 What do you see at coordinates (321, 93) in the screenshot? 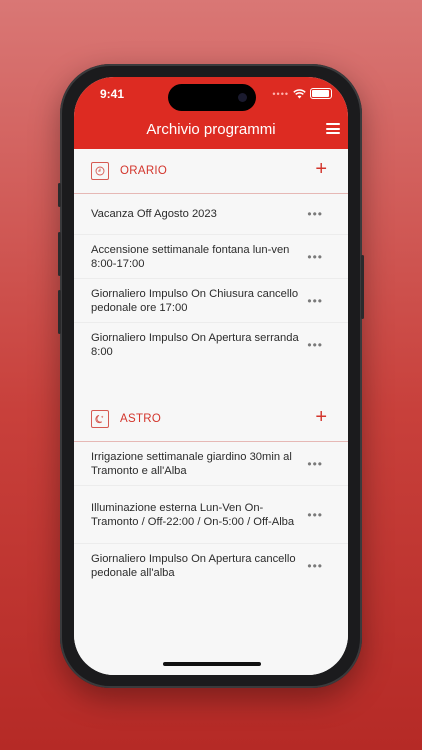
I see `battery-icon` at bounding box center [321, 93].